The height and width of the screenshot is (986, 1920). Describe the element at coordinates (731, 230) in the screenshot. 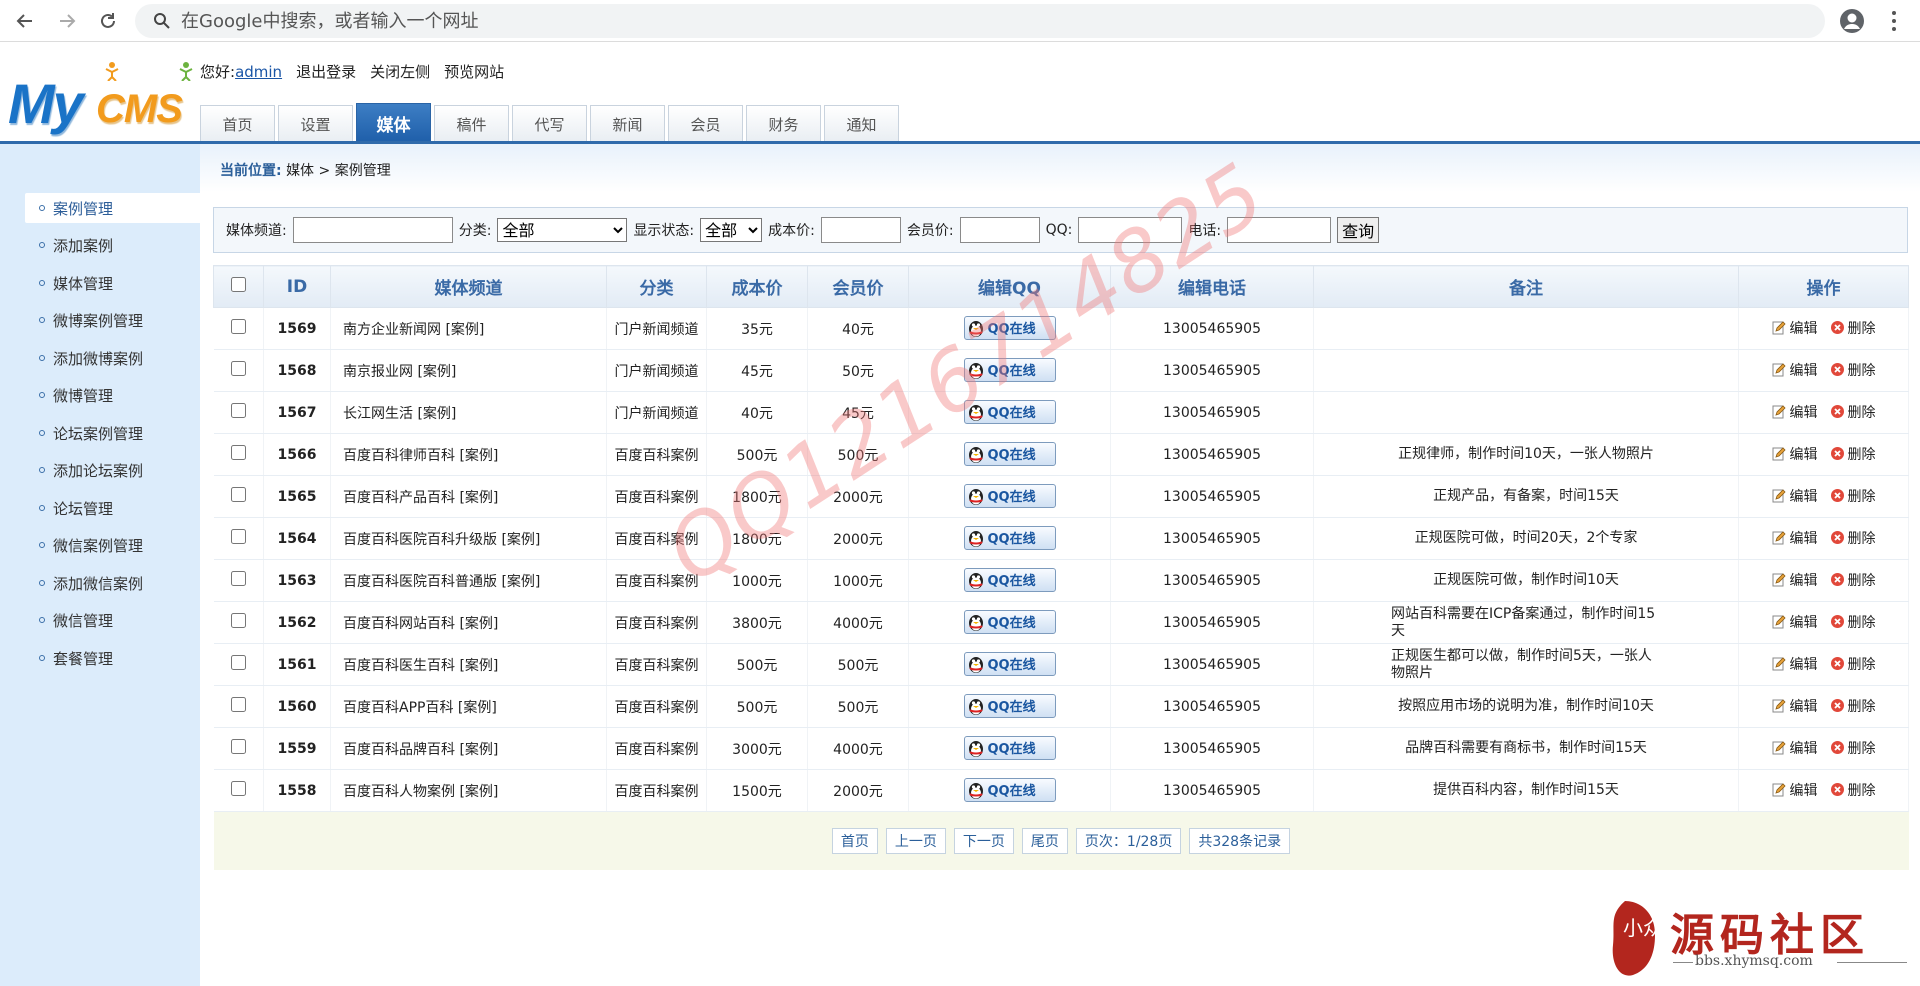

I see `display-status-select: 全部` at that location.